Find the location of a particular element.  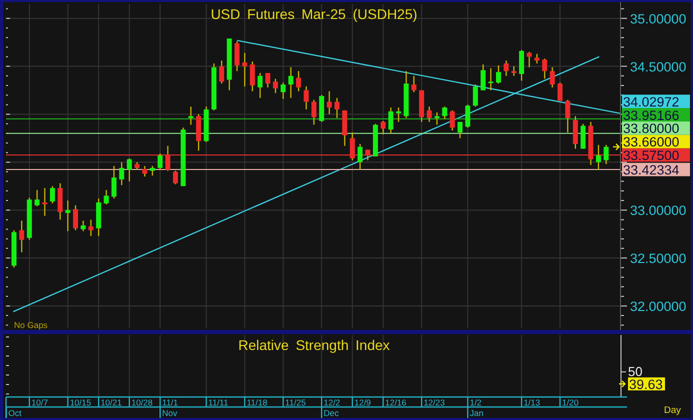

no-gaps-label: No Gaps is located at coordinates (31, 325).